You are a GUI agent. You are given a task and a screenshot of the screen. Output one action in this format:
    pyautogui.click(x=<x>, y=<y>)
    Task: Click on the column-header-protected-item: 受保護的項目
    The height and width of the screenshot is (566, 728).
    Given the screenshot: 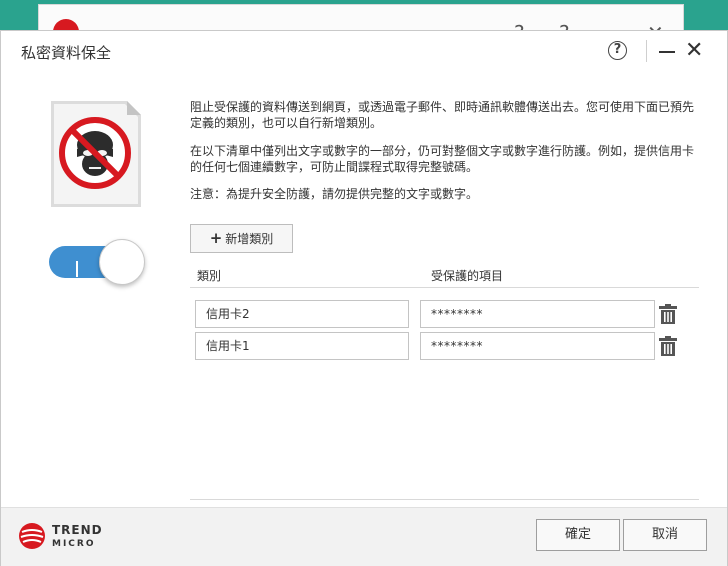 What is the action you would take?
    pyautogui.click(x=467, y=276)
    